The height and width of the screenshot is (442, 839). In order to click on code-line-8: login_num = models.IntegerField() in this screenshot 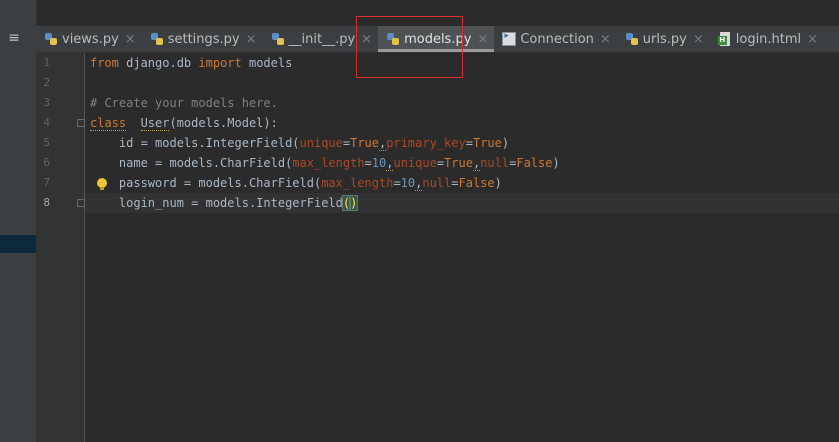, I will do `click(224, 203)`.